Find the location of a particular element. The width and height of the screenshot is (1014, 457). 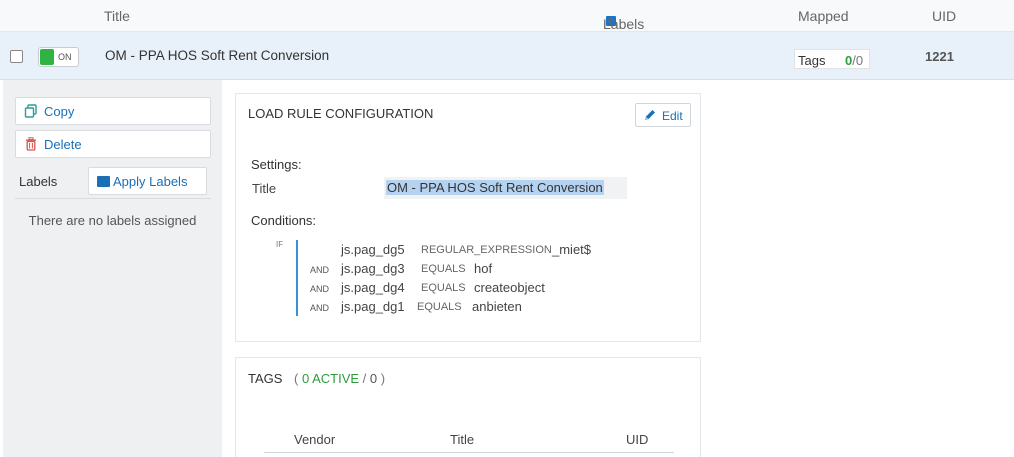

condition-value: createobject is located at coordinates (509, 287).